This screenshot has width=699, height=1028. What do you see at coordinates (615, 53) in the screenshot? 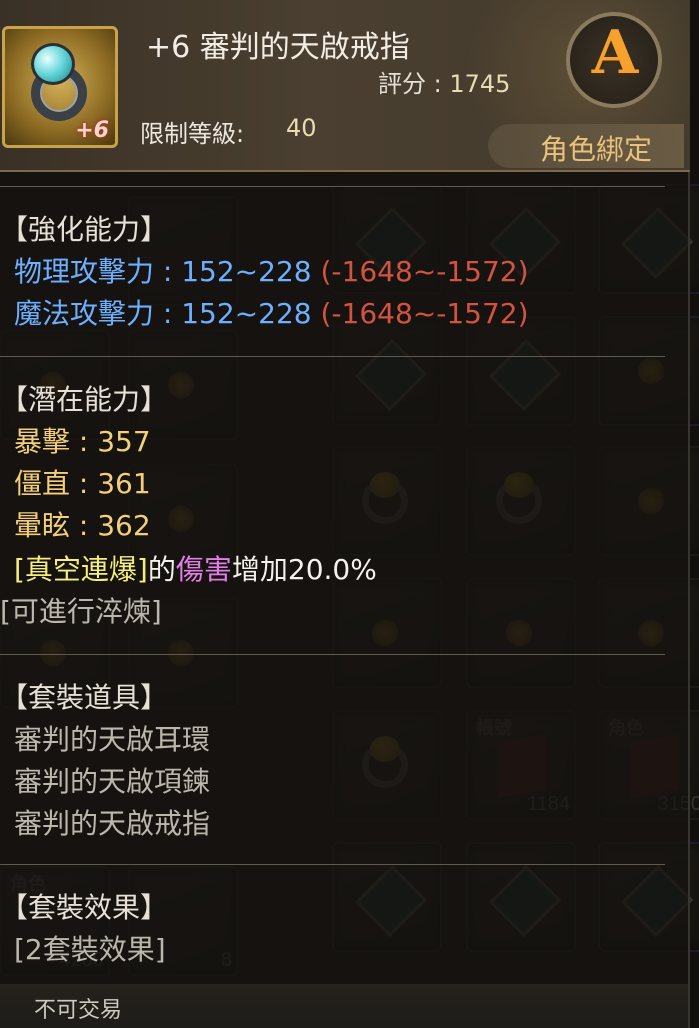
I see `grade-letter: A` at bounding box center [615, 53].